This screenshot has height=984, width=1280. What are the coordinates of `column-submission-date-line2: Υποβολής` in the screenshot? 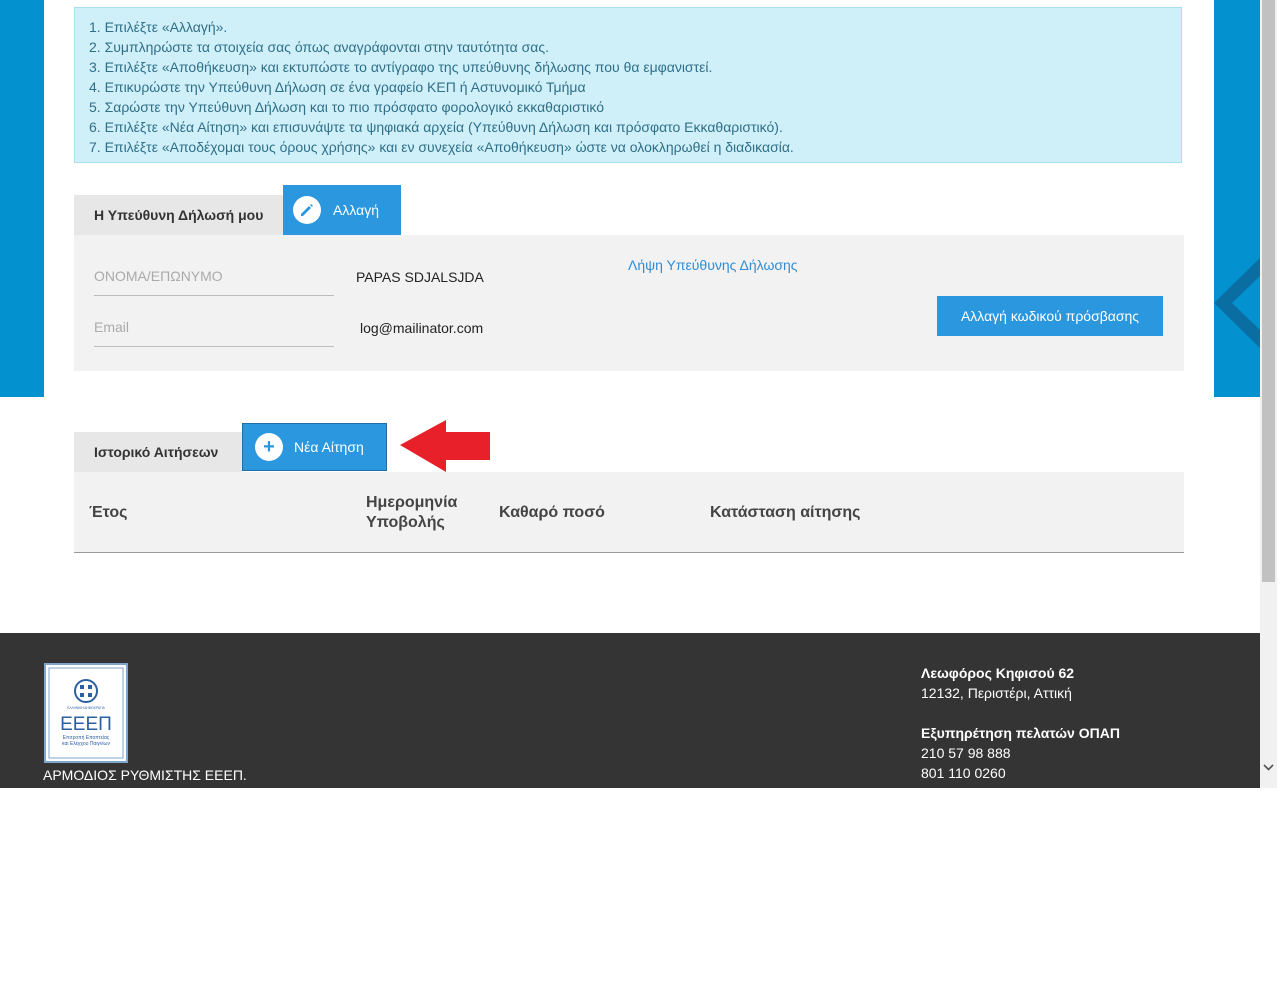 It's located at (405, 522).